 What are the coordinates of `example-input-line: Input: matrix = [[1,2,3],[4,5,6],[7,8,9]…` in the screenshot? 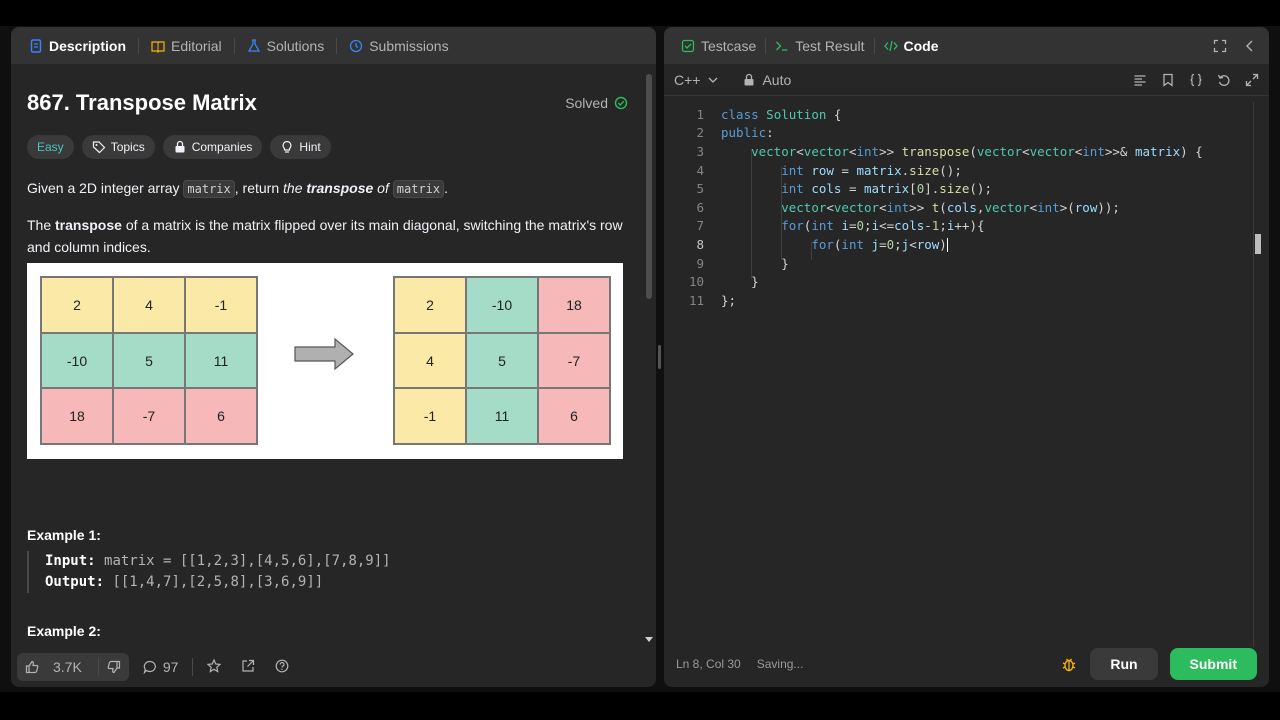 It's located at (326, 561).